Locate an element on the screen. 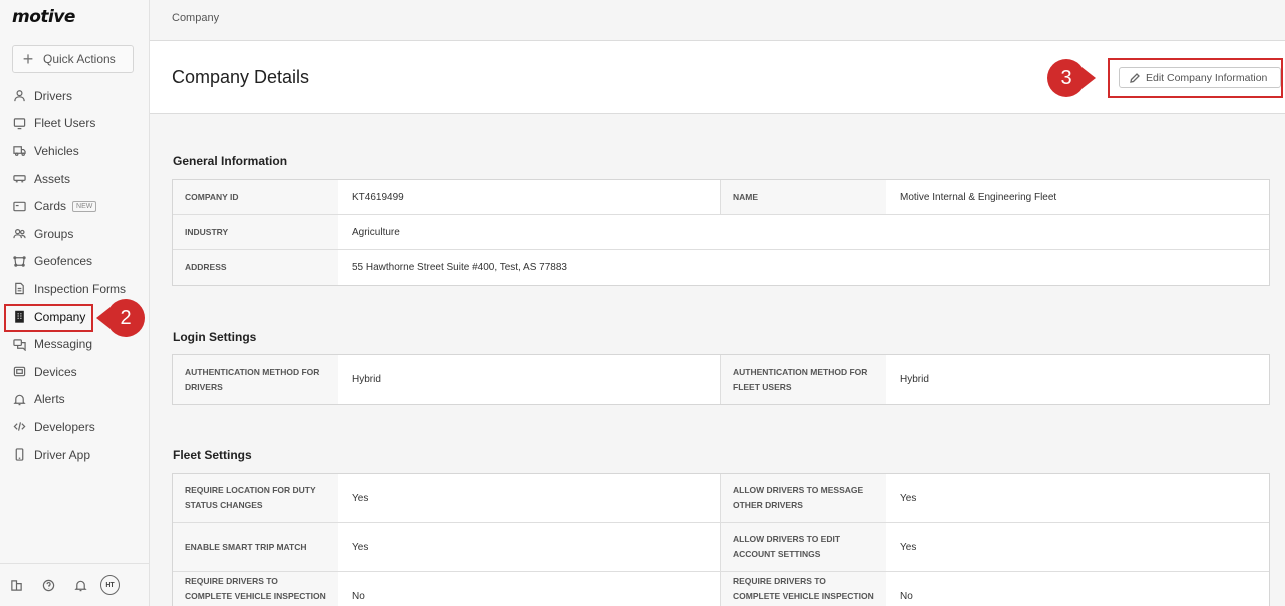 The width and height of the screenshot is (1285, 606). phone-icon is located at coordinates (19, 455).